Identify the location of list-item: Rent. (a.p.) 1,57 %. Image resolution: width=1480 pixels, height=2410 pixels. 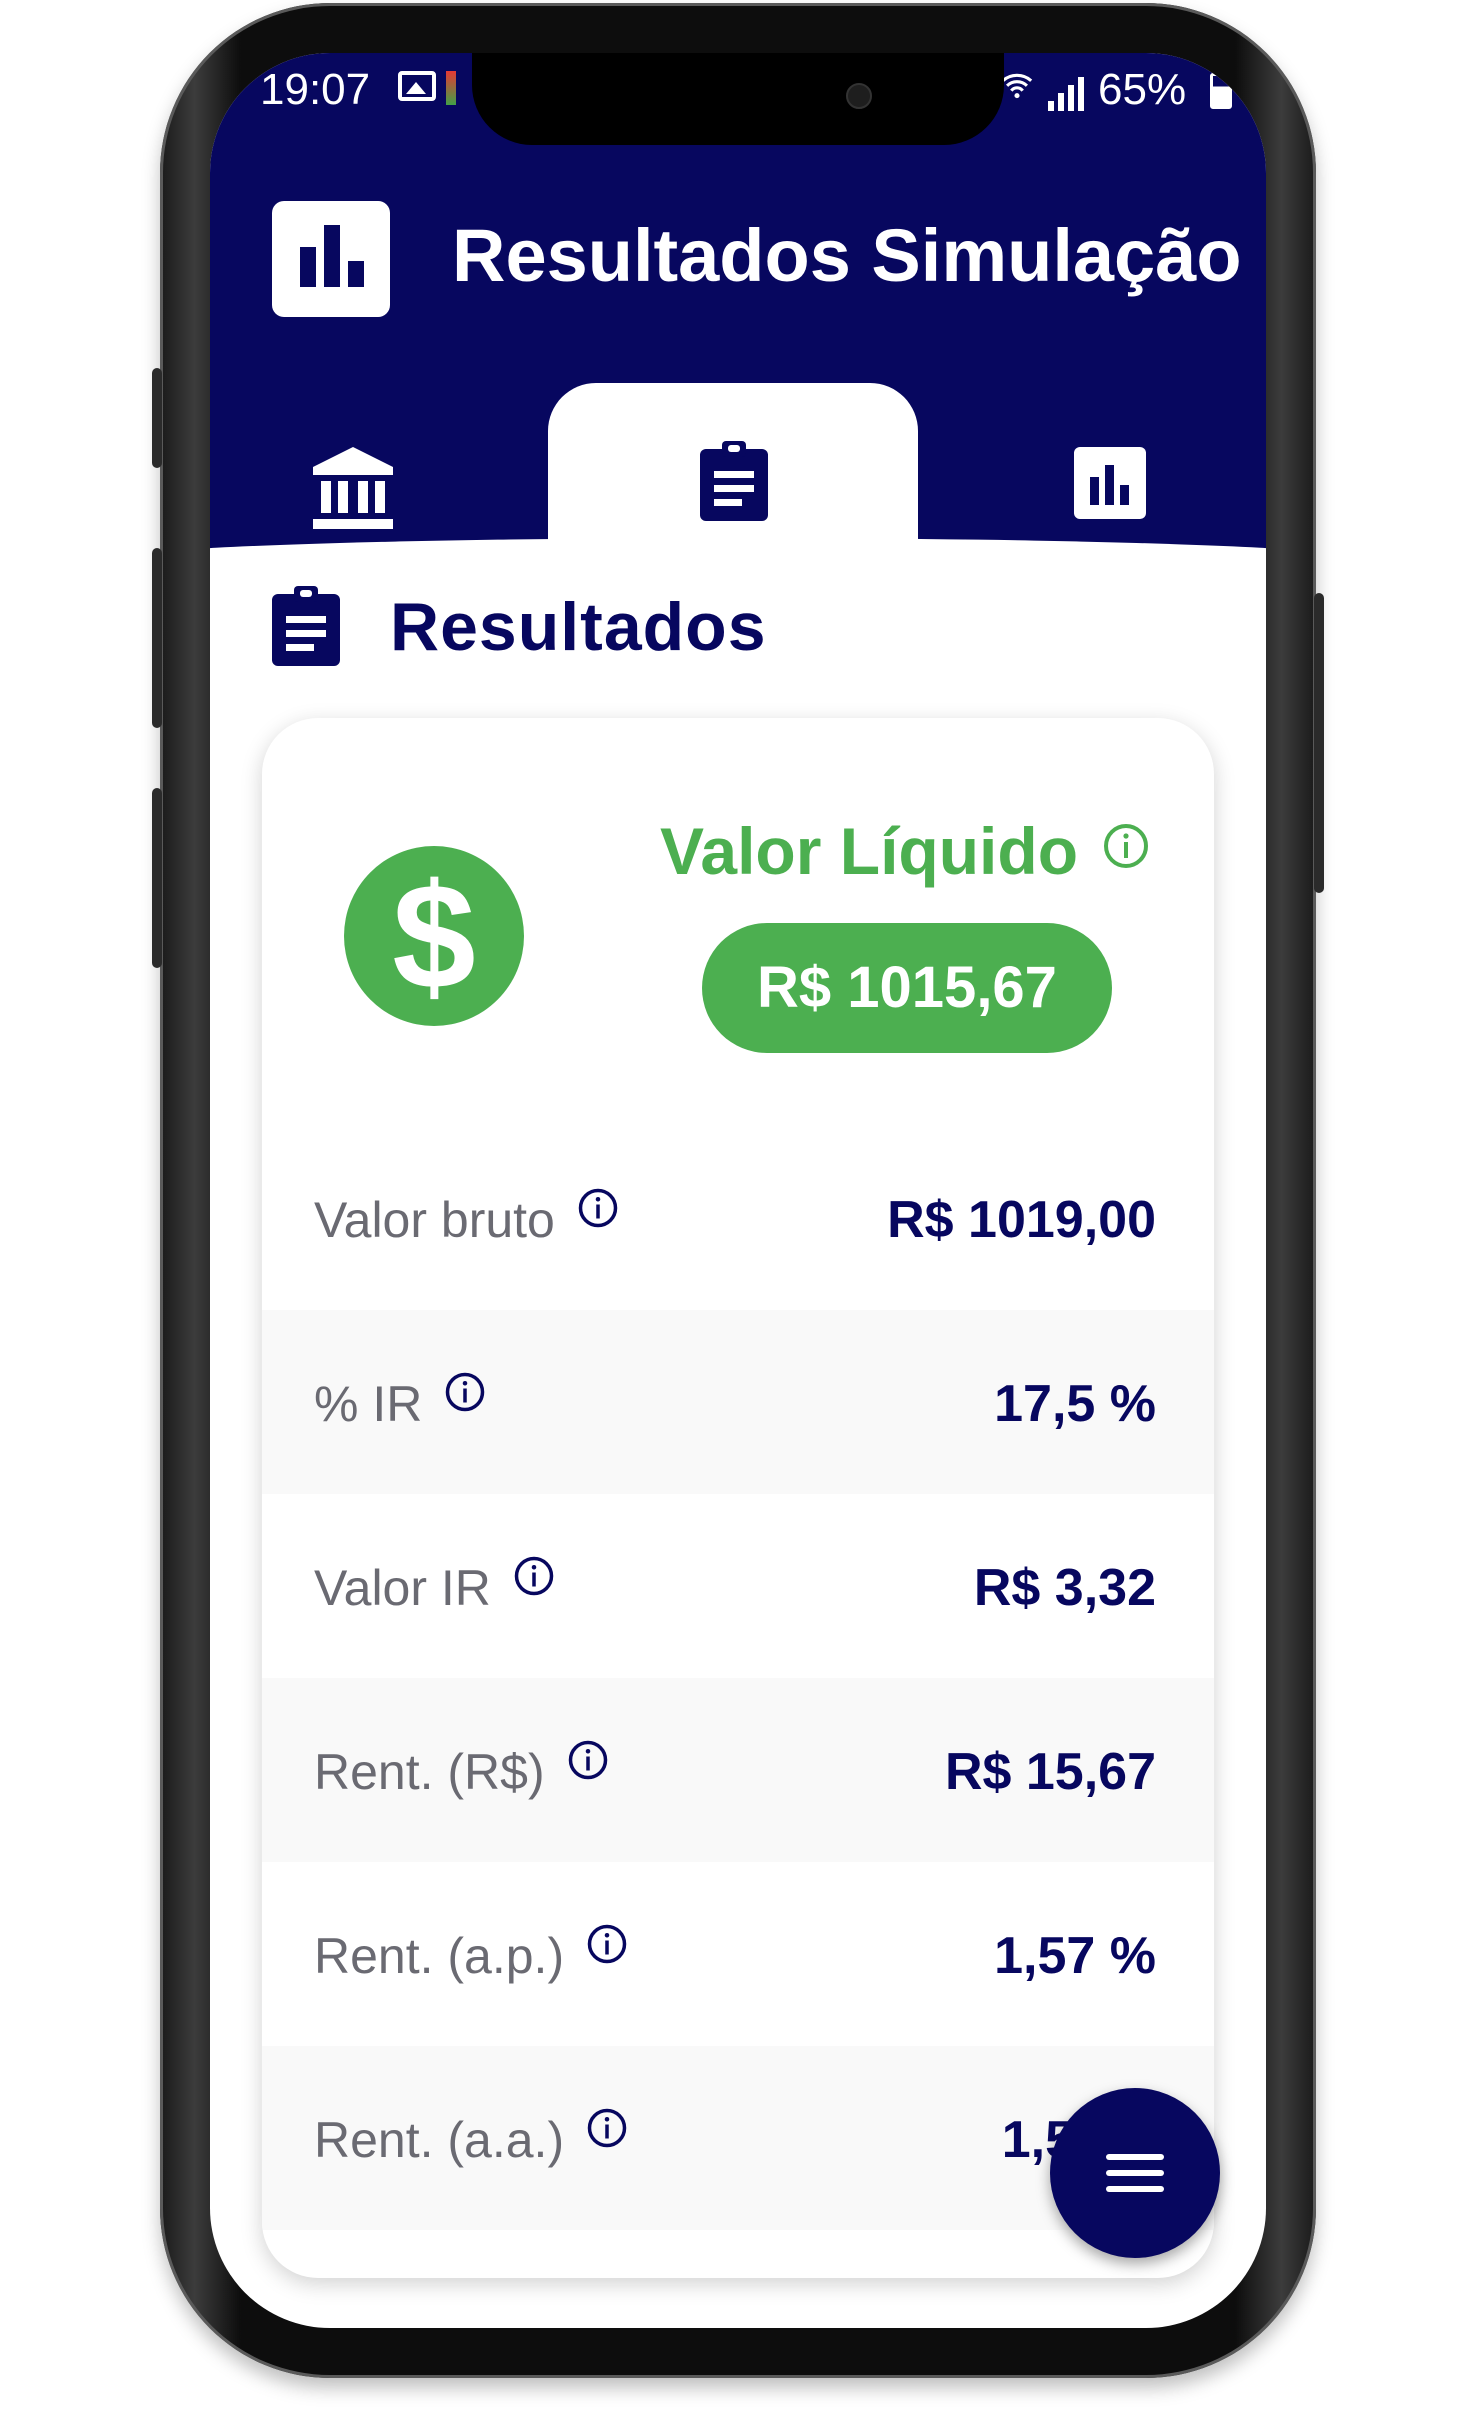
(738, 1954).